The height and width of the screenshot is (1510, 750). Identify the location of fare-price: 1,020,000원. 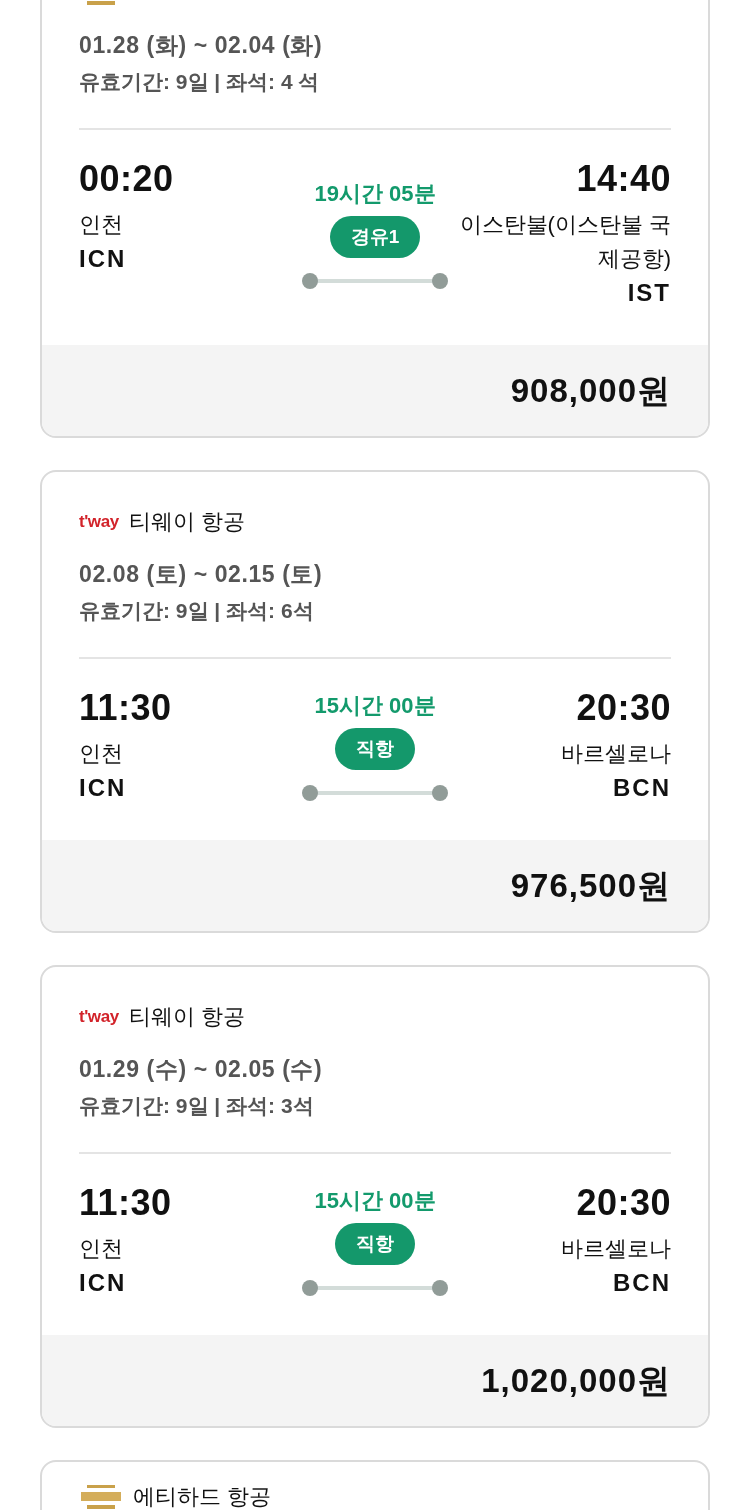
(576, 1380).